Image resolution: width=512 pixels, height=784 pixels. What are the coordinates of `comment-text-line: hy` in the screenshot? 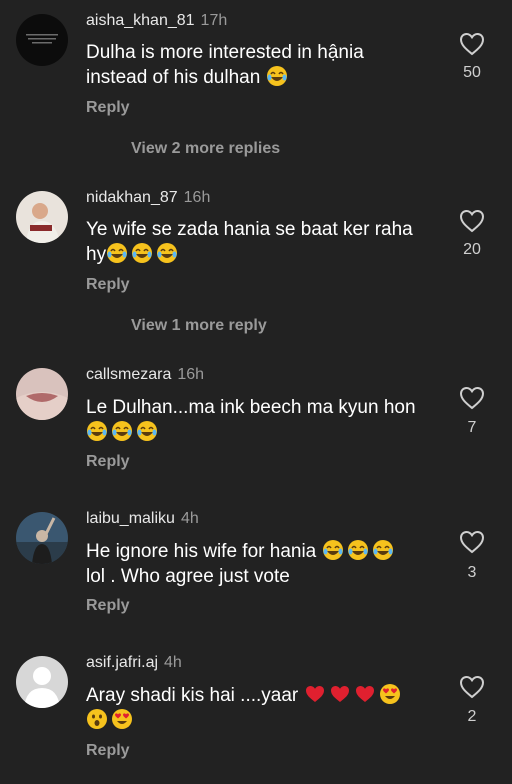 It's located at (96, 254).